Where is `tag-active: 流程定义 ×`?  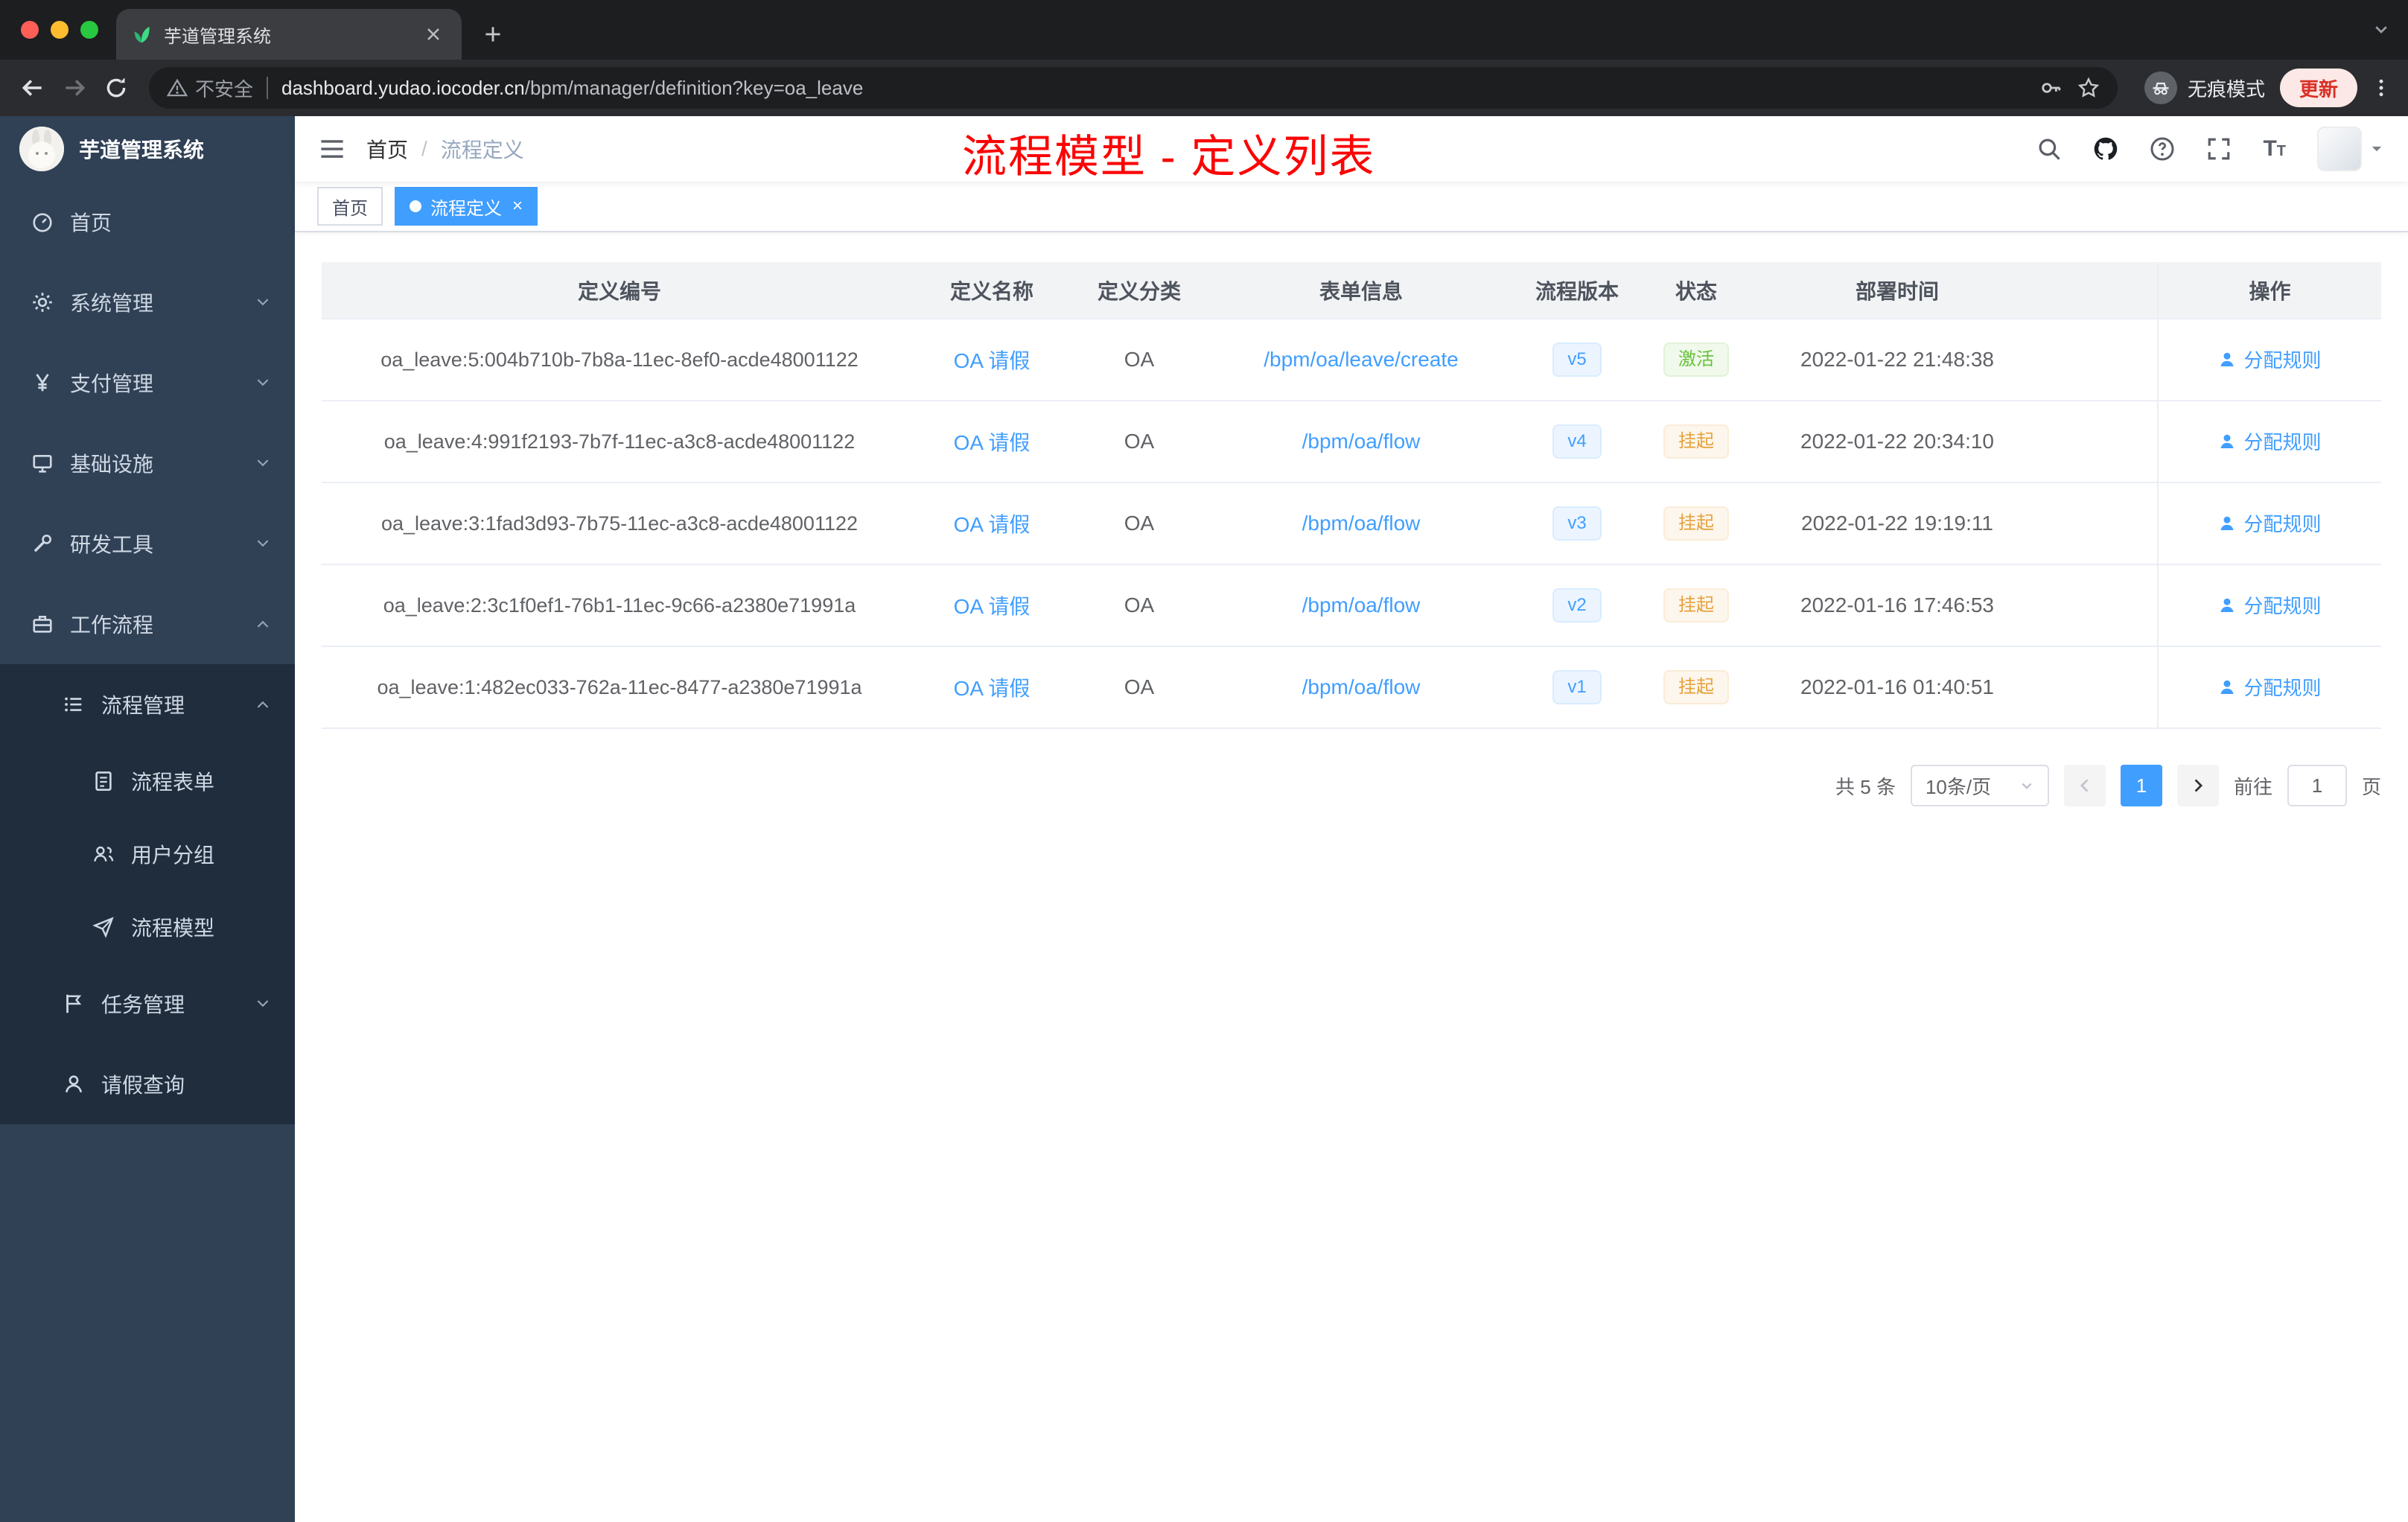 tag-active: 流程定义 × is located at coordinates (466, 206).